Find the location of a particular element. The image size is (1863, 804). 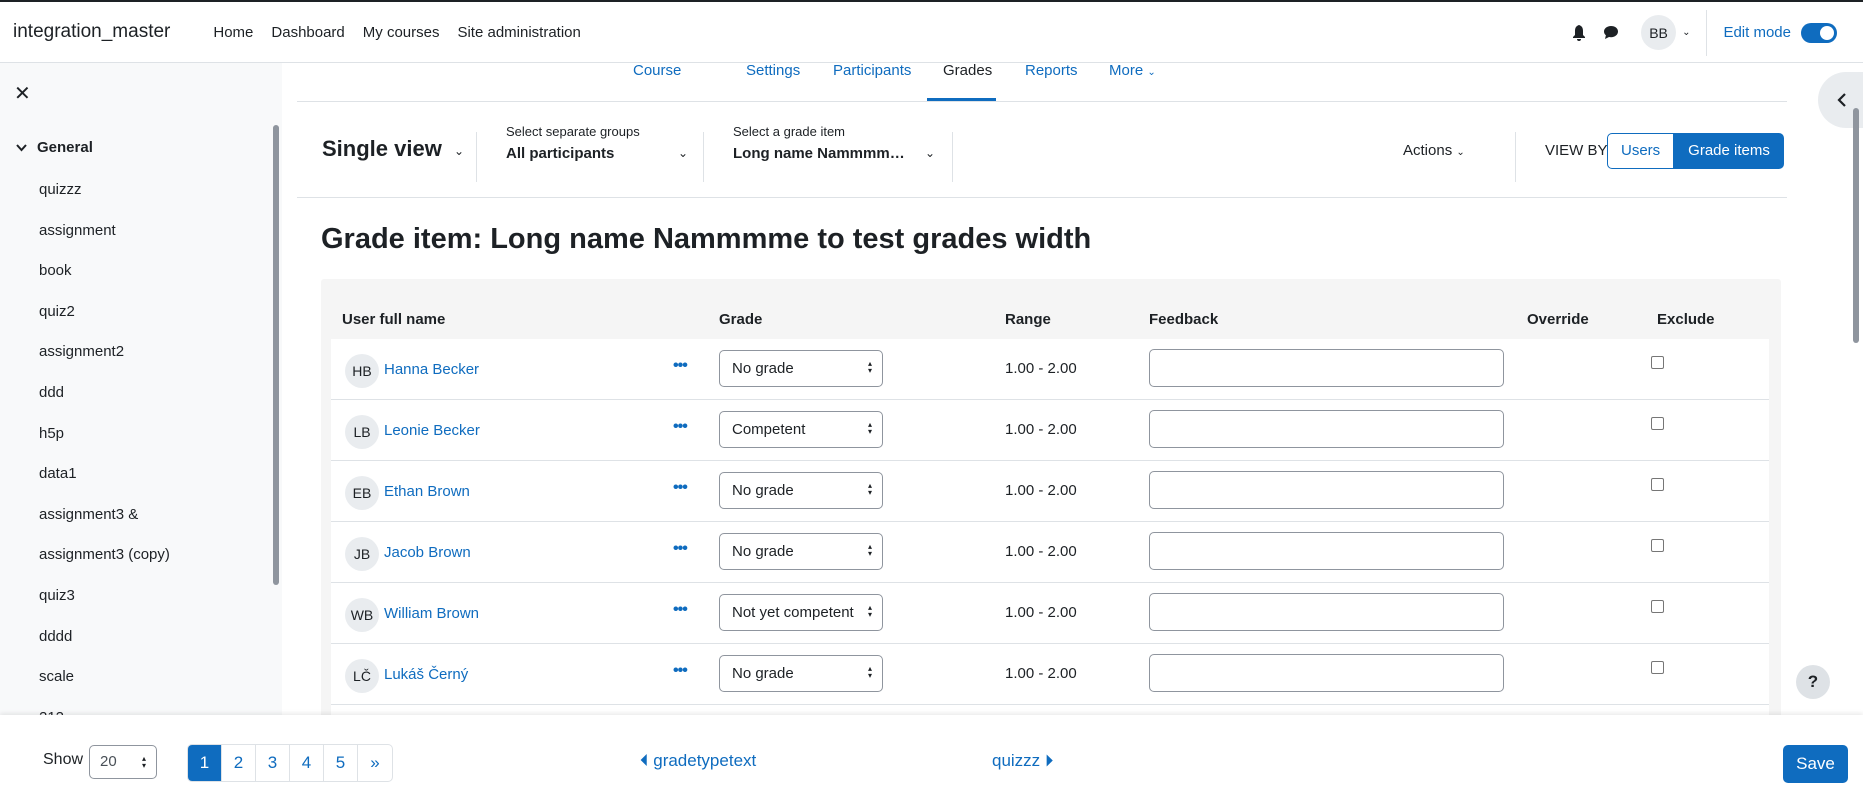

user-link: Lukáš Černý is located at coordinates (426, 674).